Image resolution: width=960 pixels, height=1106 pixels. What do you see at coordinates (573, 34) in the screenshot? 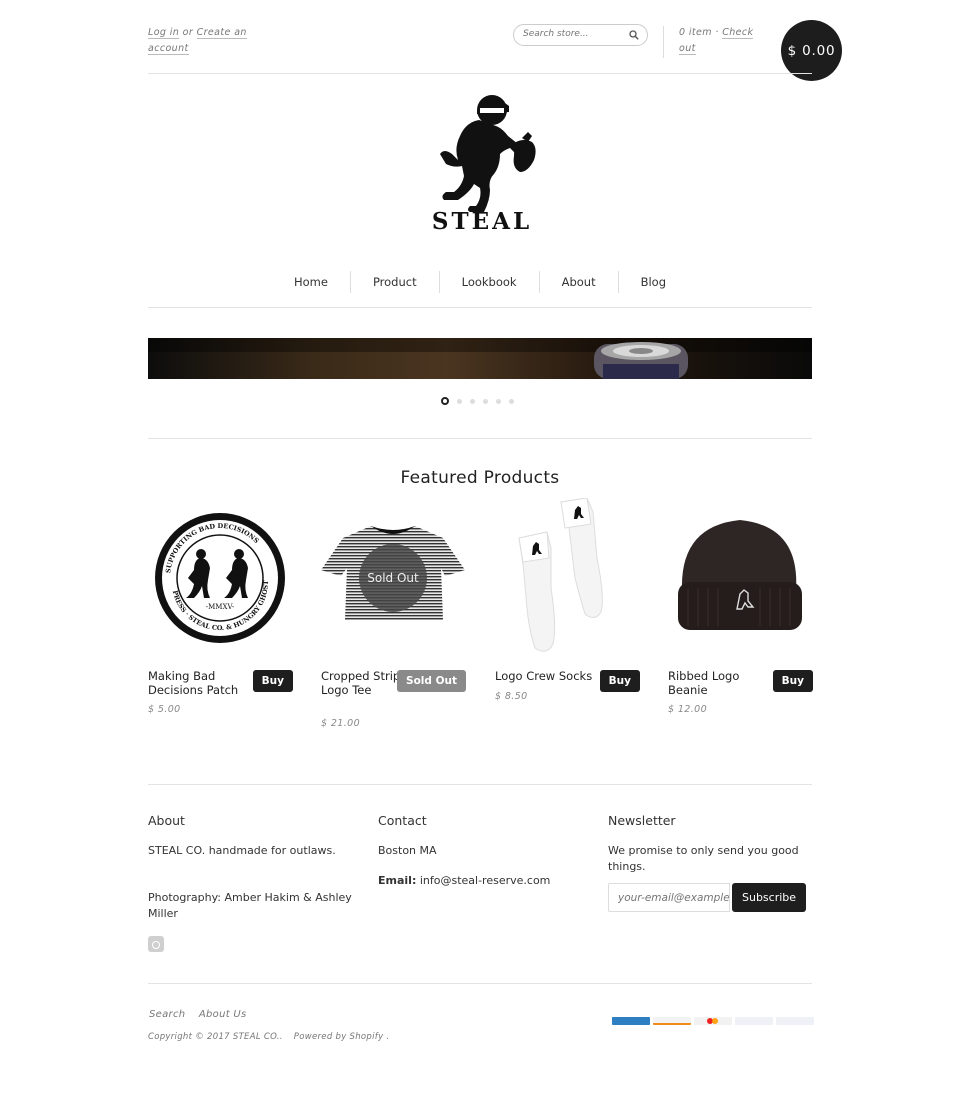
I see `search-input` at bounding box center [573, 34].